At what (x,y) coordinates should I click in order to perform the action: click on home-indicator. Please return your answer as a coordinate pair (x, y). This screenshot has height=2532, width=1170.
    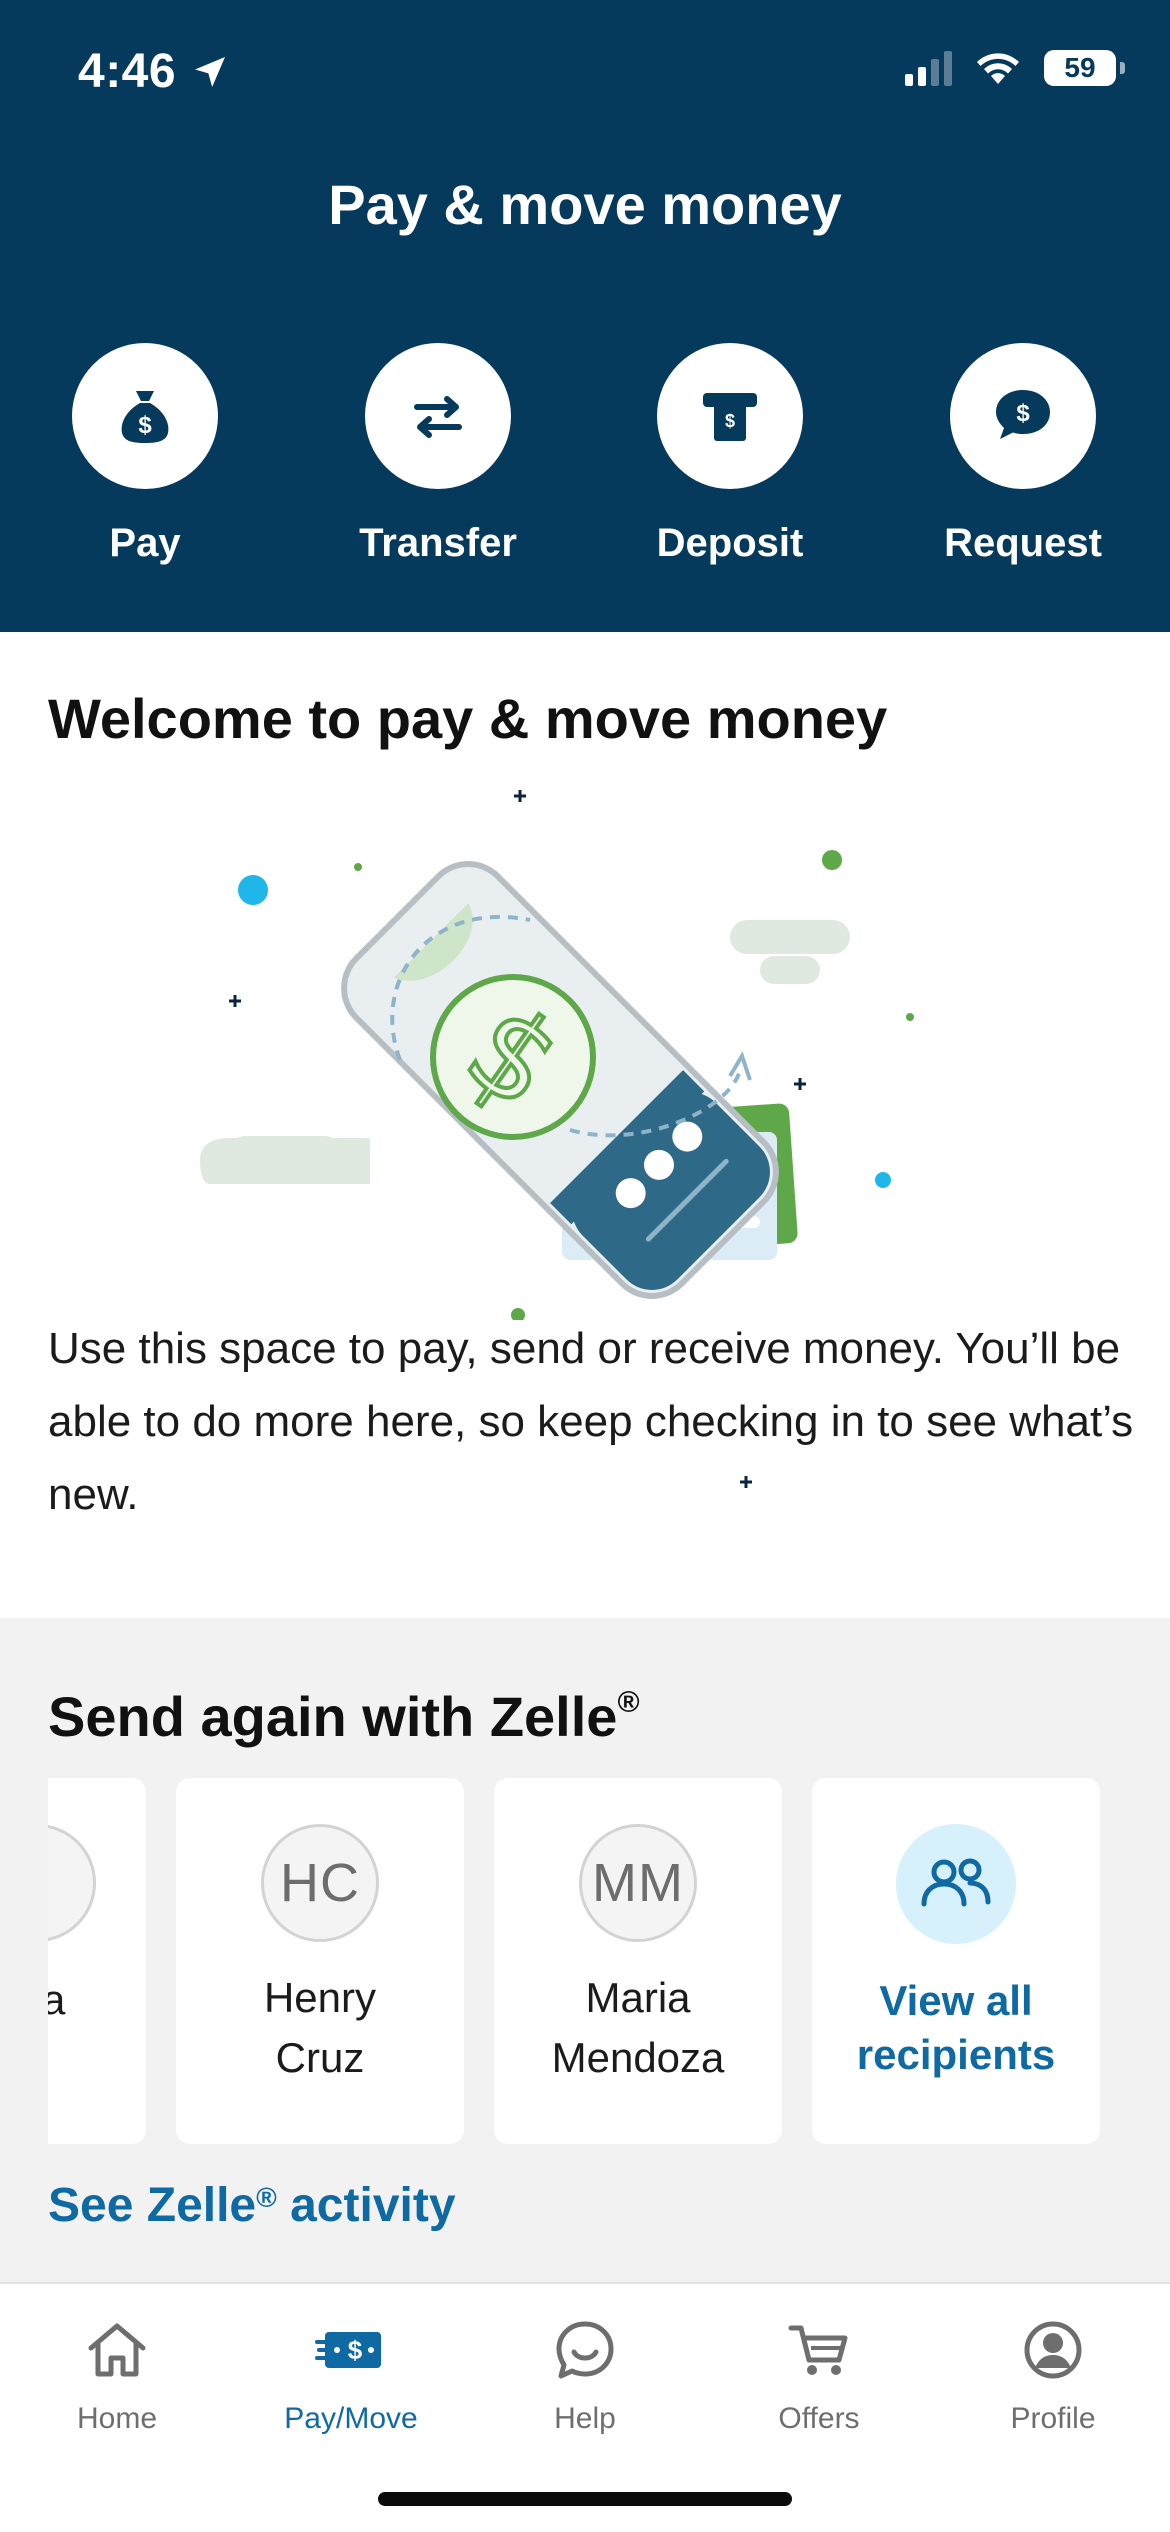
    Looking at the image, I should click on (585, 2499).